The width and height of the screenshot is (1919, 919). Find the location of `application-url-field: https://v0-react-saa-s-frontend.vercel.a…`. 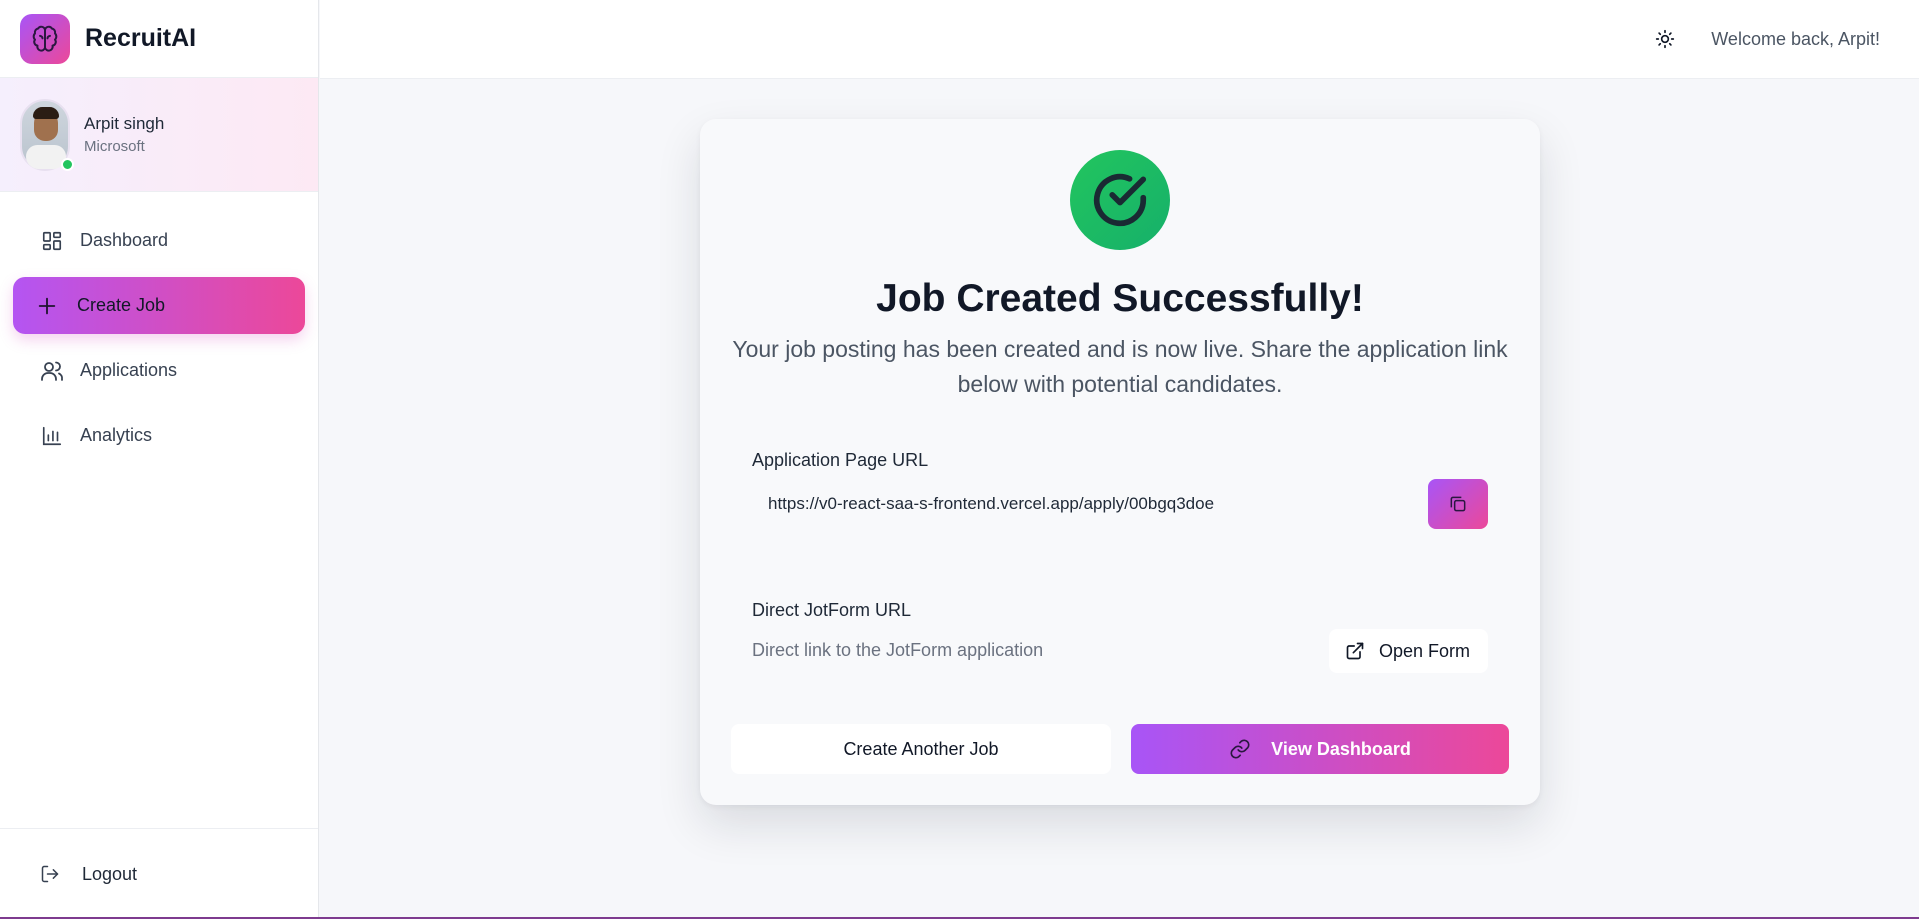

application-url-field: https://v0-react-saa-s-frontend.vercel.a… is located at coordinates (1120, 504).